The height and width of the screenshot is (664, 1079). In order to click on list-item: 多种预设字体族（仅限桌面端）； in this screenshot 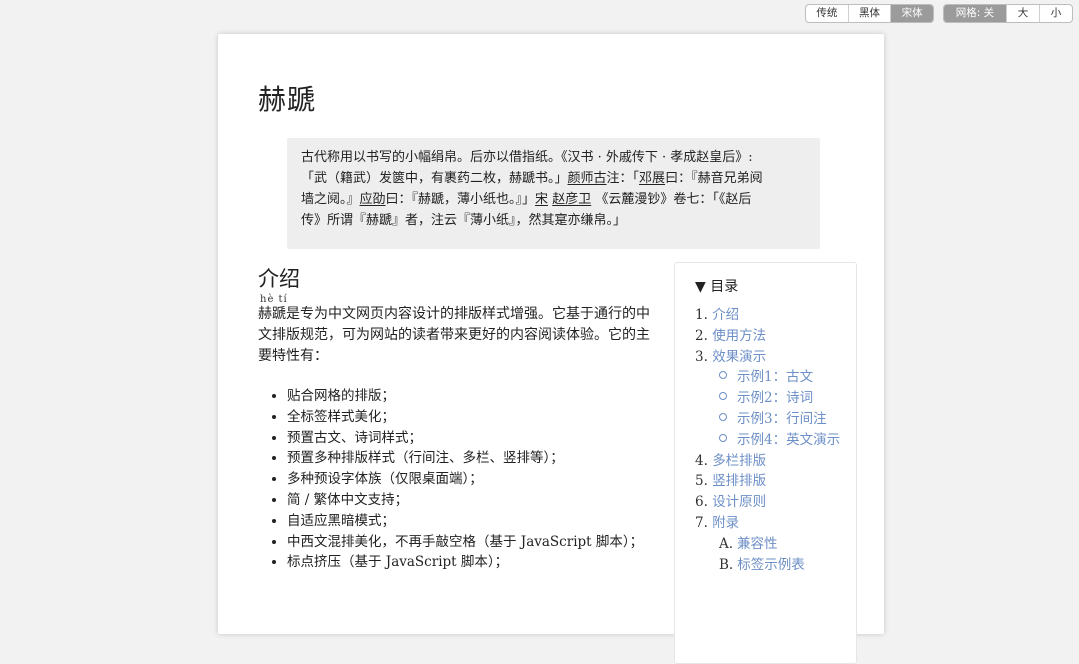, I will do `click(487, 479)`.